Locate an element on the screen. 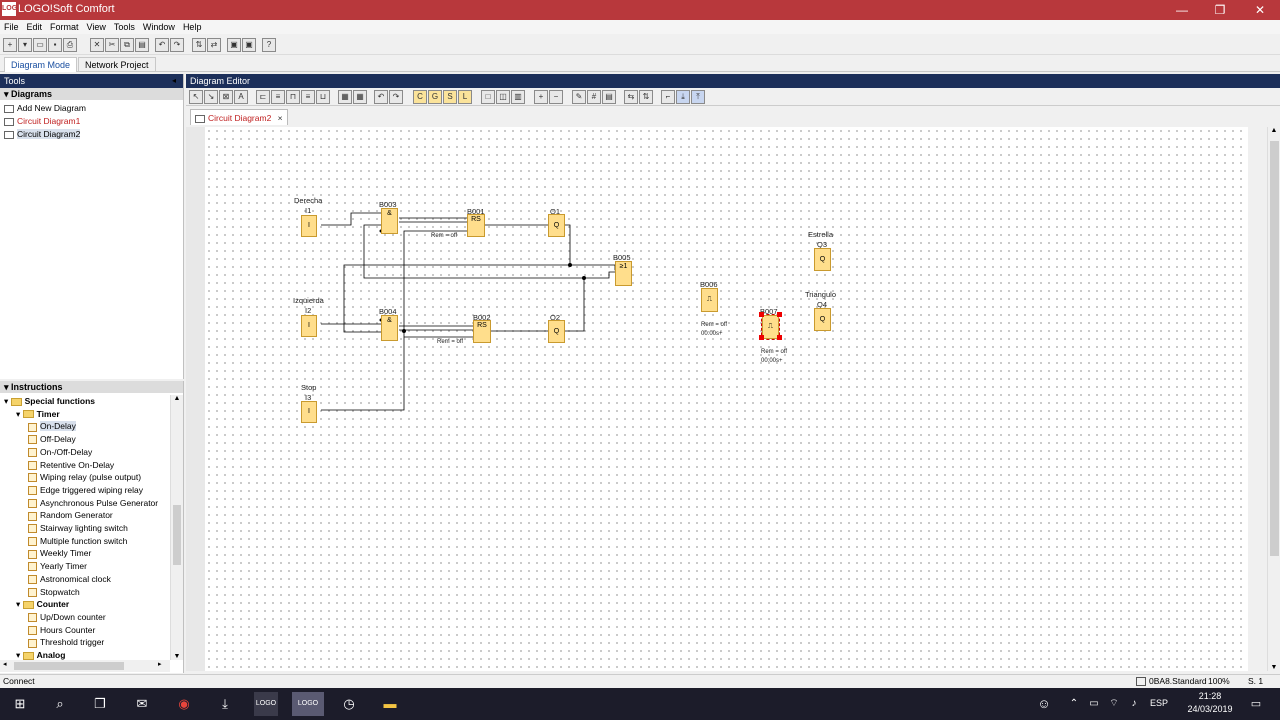 Image resolution: width=1280 pixels, height=720 pixels. zoom-in-icon: + is located at coordinates (541, 97).